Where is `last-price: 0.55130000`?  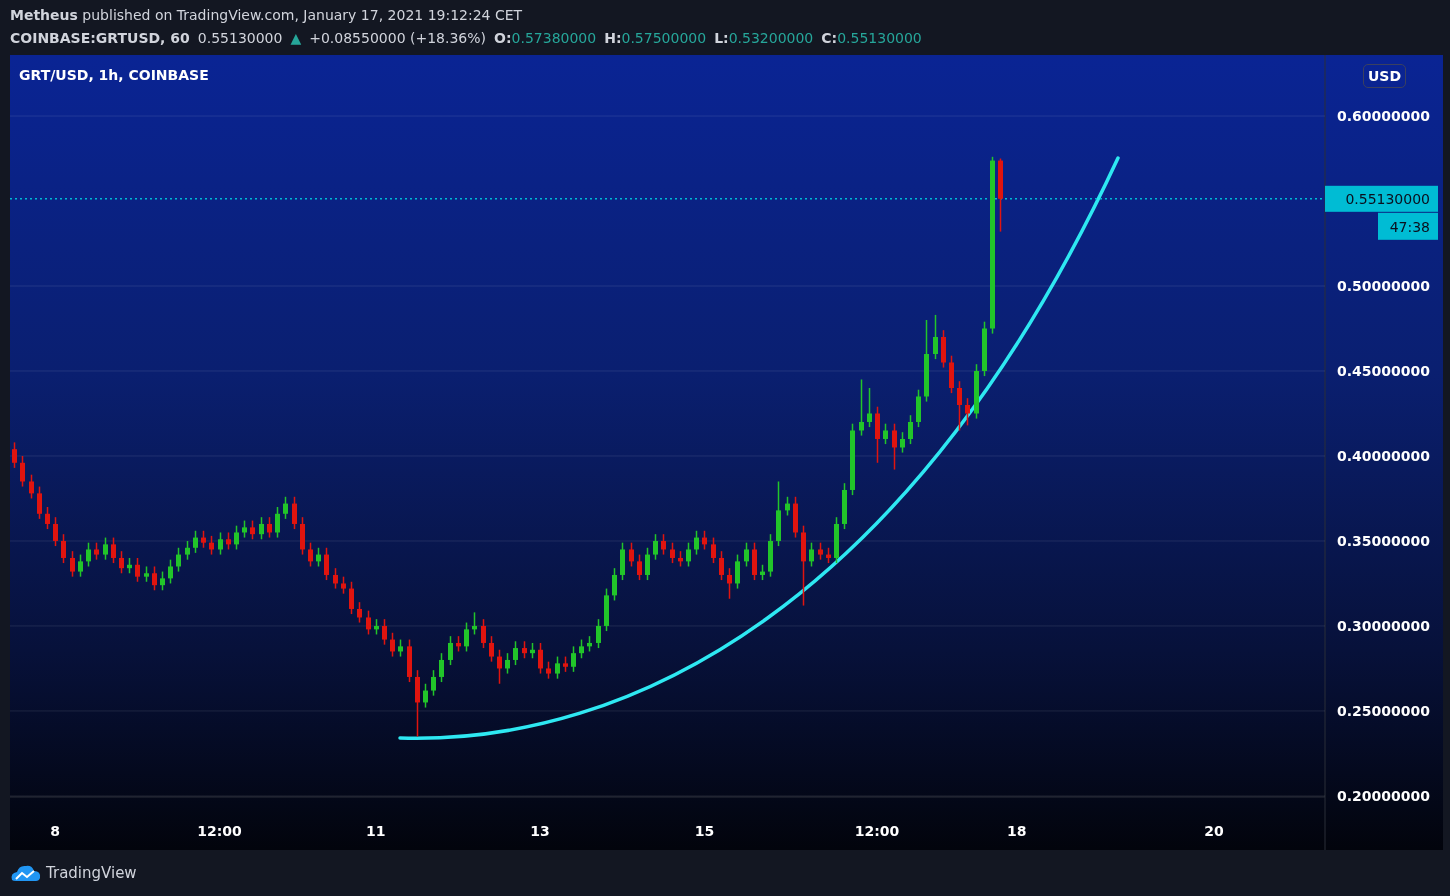
last-price: 0.55130000 is located at coordinates (240, 38).